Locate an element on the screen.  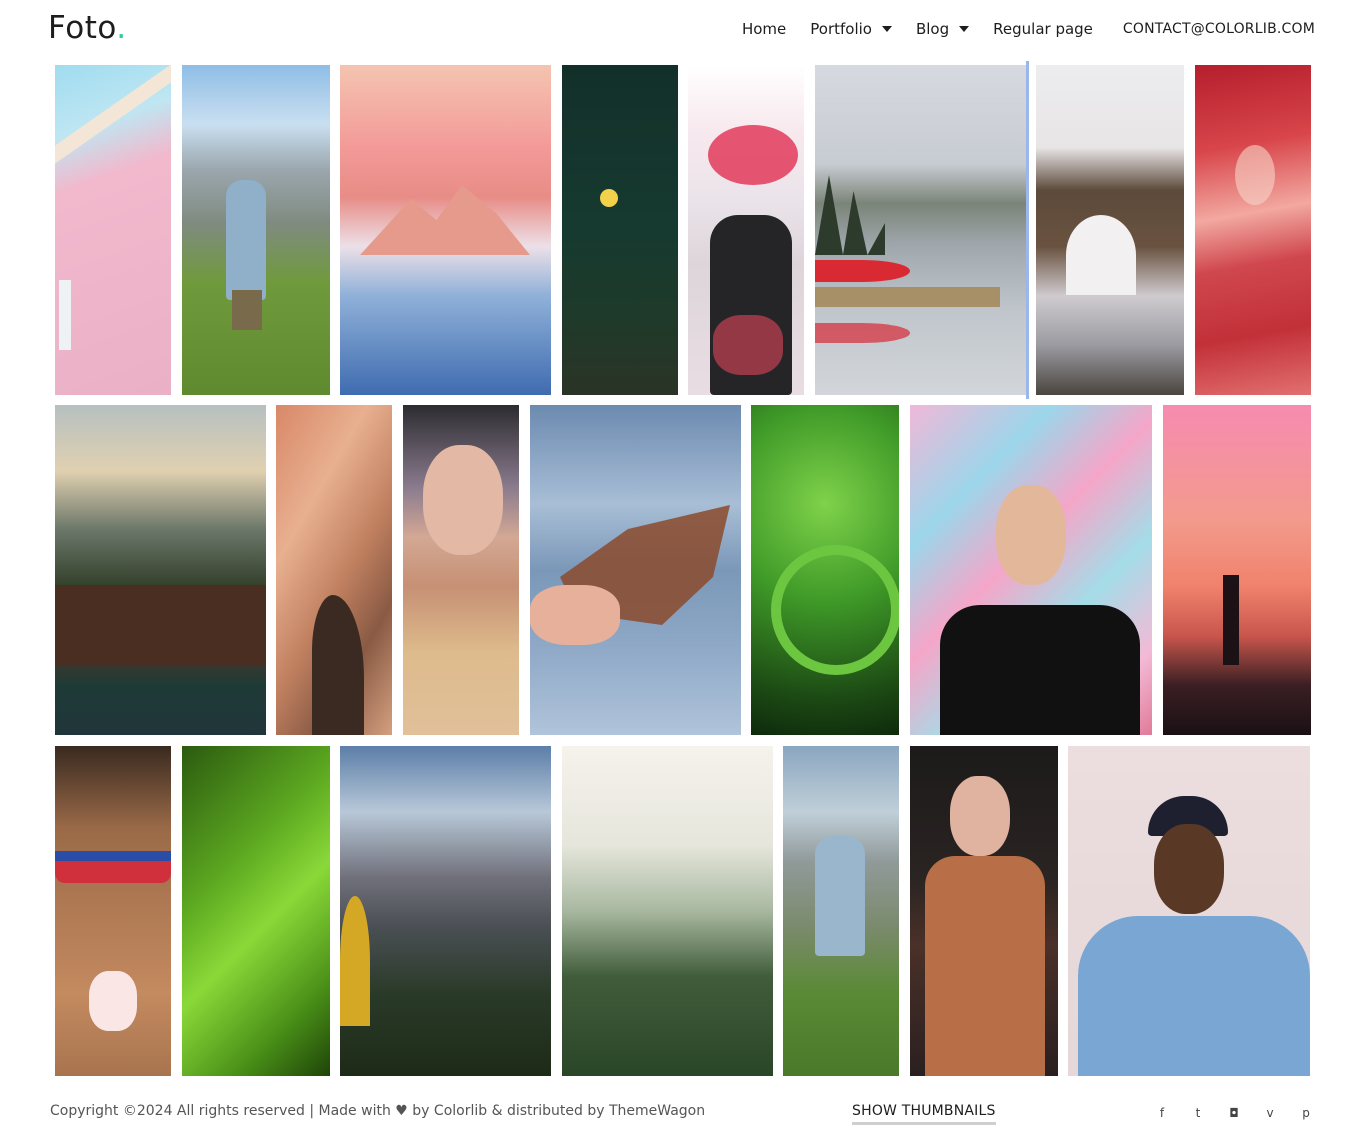
photo-sunset-silhouette is located at coordinates (1237, 570).